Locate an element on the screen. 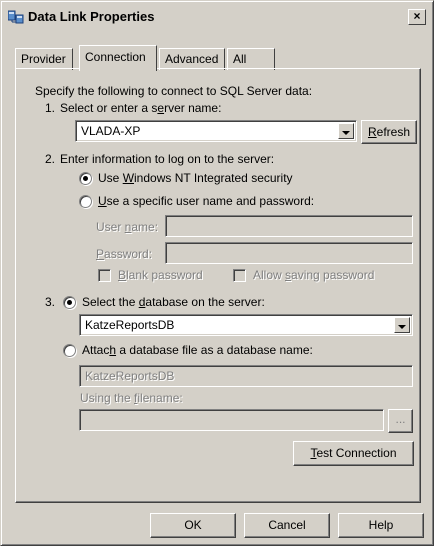 The height and width of the screenshot is (546, 434). close-icon: × is located at coordinates (417, 16).